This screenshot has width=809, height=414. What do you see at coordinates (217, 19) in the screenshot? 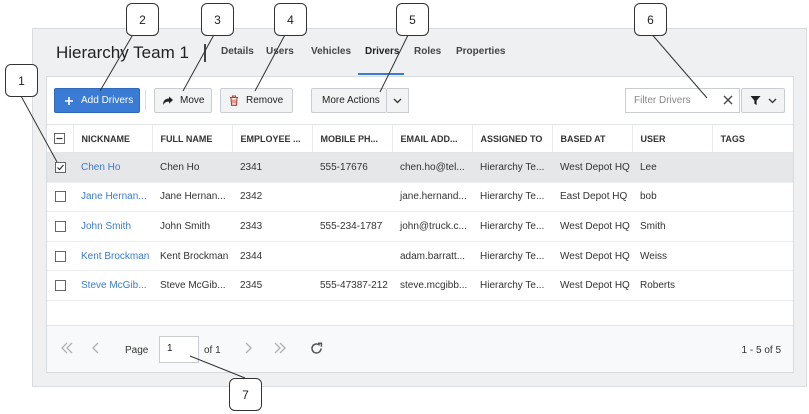
I see `callout-3: 3` at bounding box center [217, 19].